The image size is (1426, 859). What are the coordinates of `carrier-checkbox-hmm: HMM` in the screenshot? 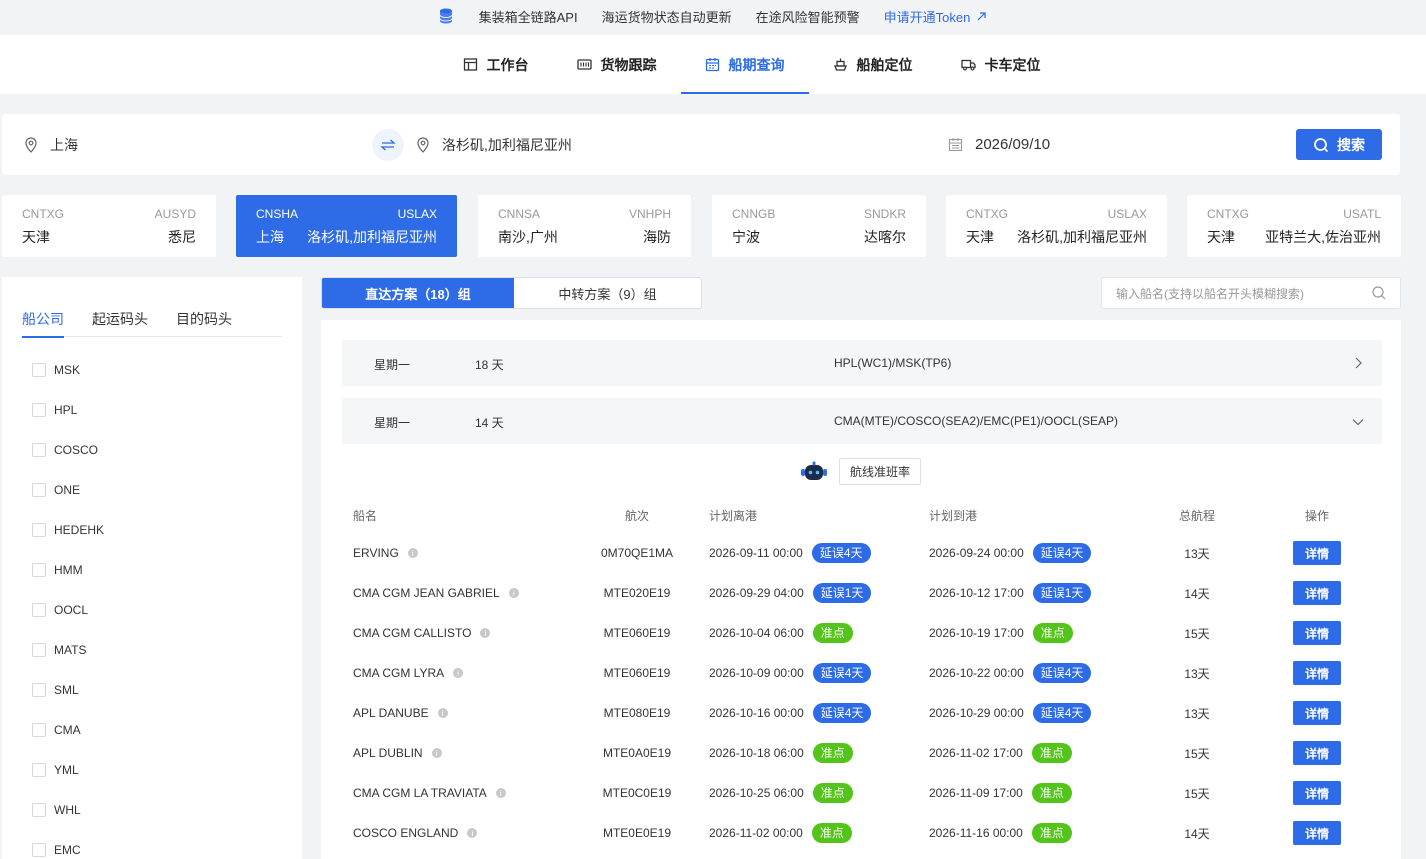 It's located at (57, 570).